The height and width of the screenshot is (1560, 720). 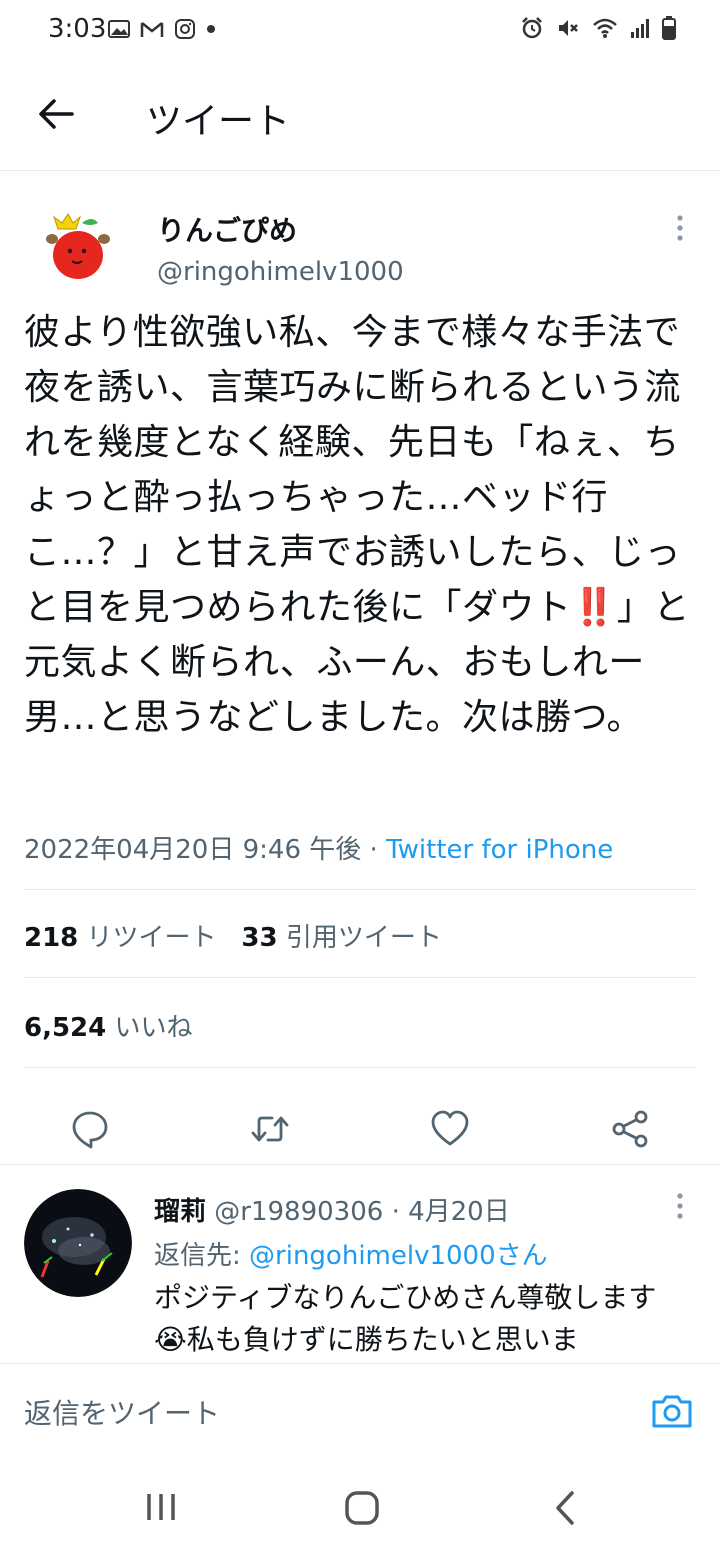 What do you see at coordinates (680, 228) in the screenshot?
I see `more-options-icon` at bounding box center [680, 228].